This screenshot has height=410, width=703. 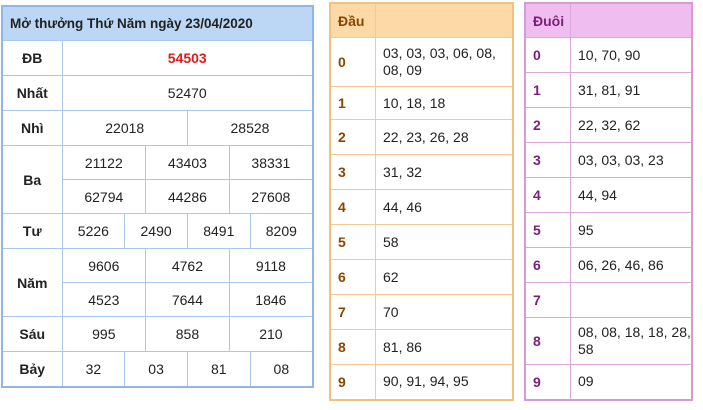 What do you see at coordinates (104, 299) in the screenshot?
I see `fifth-prize-value: 4523` at bounding box center [104, 299].